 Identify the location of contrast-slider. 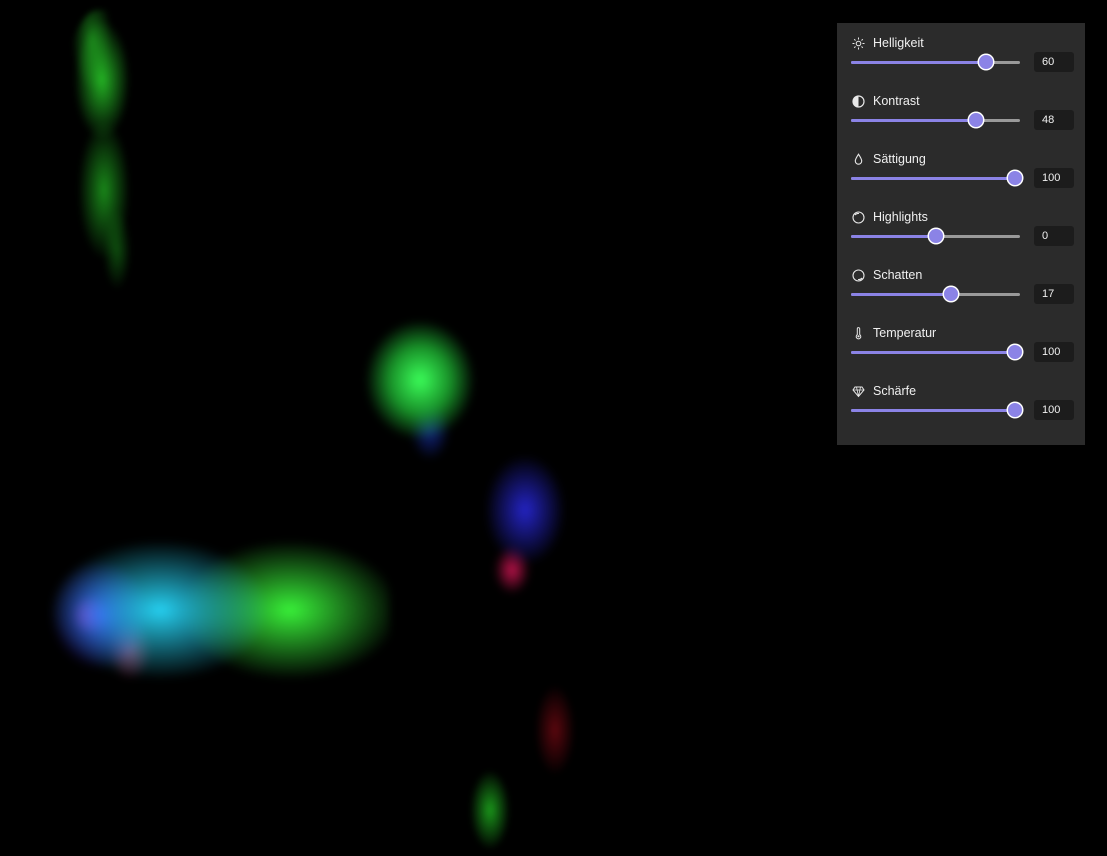
(935, 120).